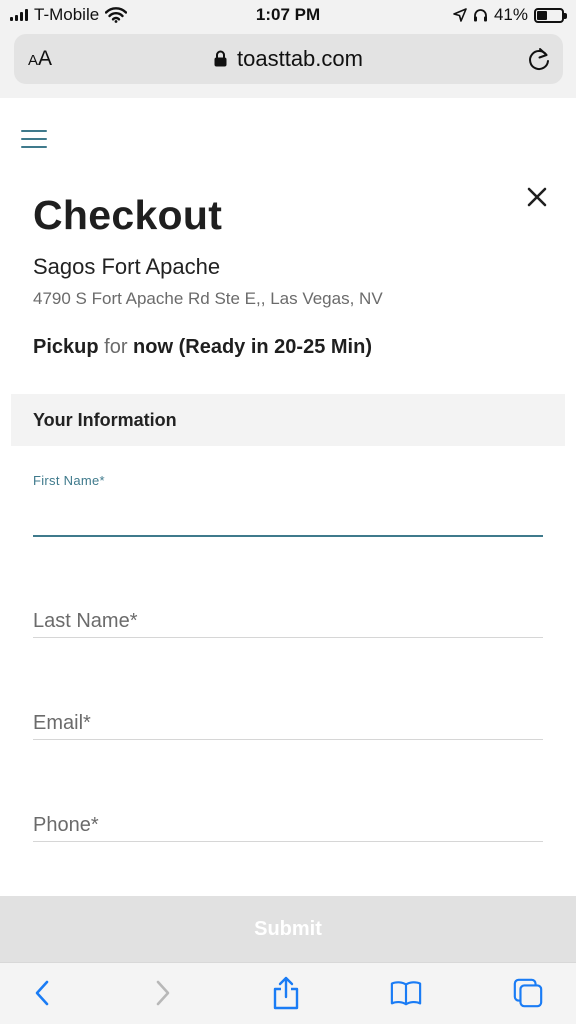 The image size is (576, 1024). What do you see at coordinates (220, 58) in the screenshot?
I see `lock-icon` at bounding box center [220, 58].